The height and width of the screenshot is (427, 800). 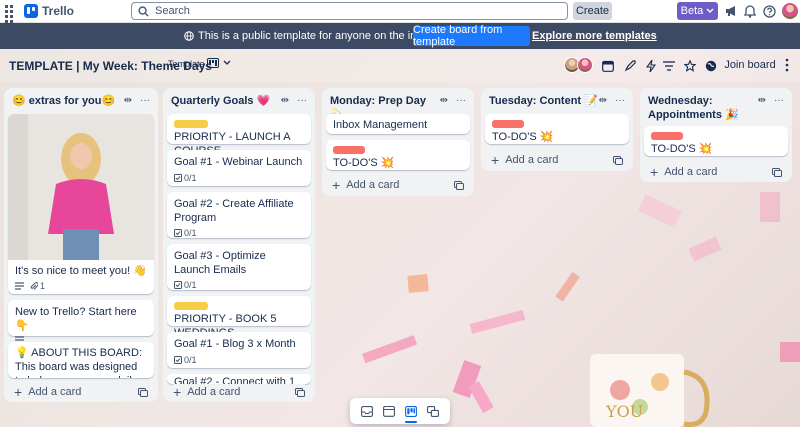 I want to click on list-title: Quarterly Goals 💗, so click(x=226, y=101).